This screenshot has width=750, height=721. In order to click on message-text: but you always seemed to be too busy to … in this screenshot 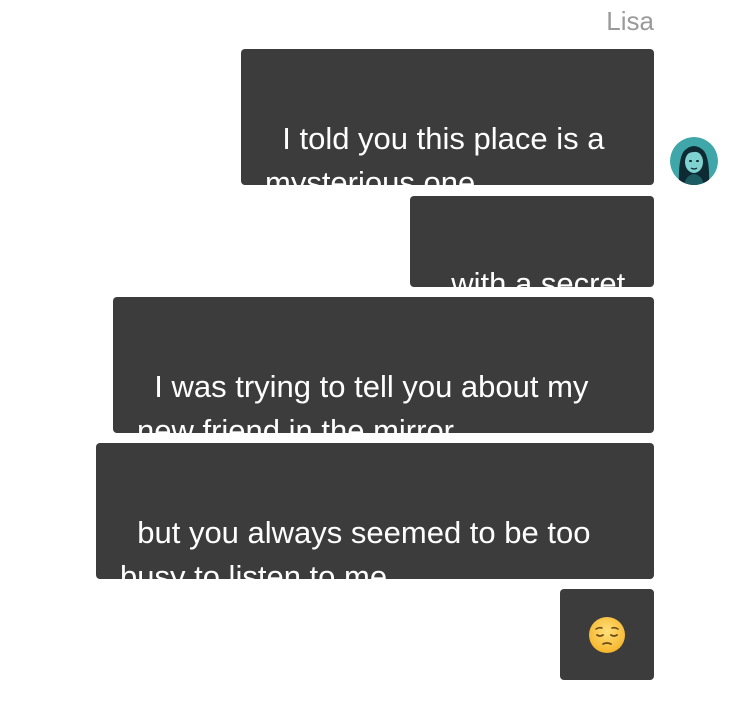, I will do `click(355, 554)`.